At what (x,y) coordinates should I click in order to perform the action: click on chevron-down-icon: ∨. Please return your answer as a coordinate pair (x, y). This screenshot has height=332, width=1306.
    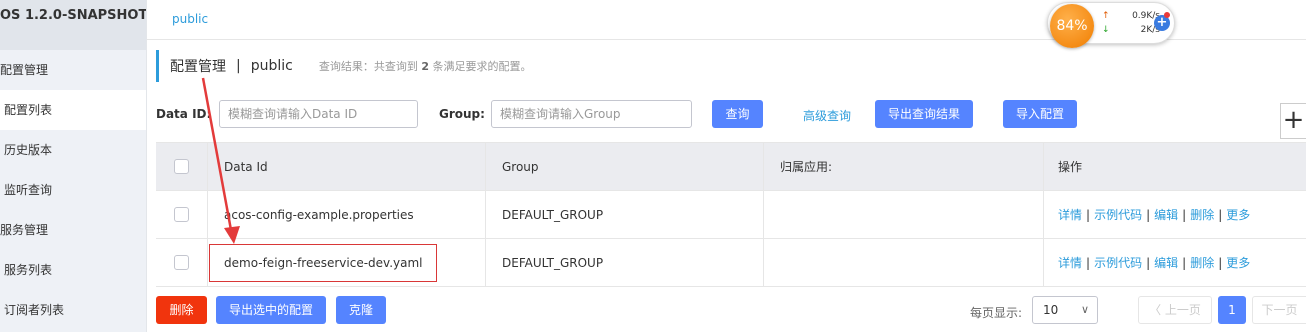
    Looking at the image, I should click on (1084, 309).